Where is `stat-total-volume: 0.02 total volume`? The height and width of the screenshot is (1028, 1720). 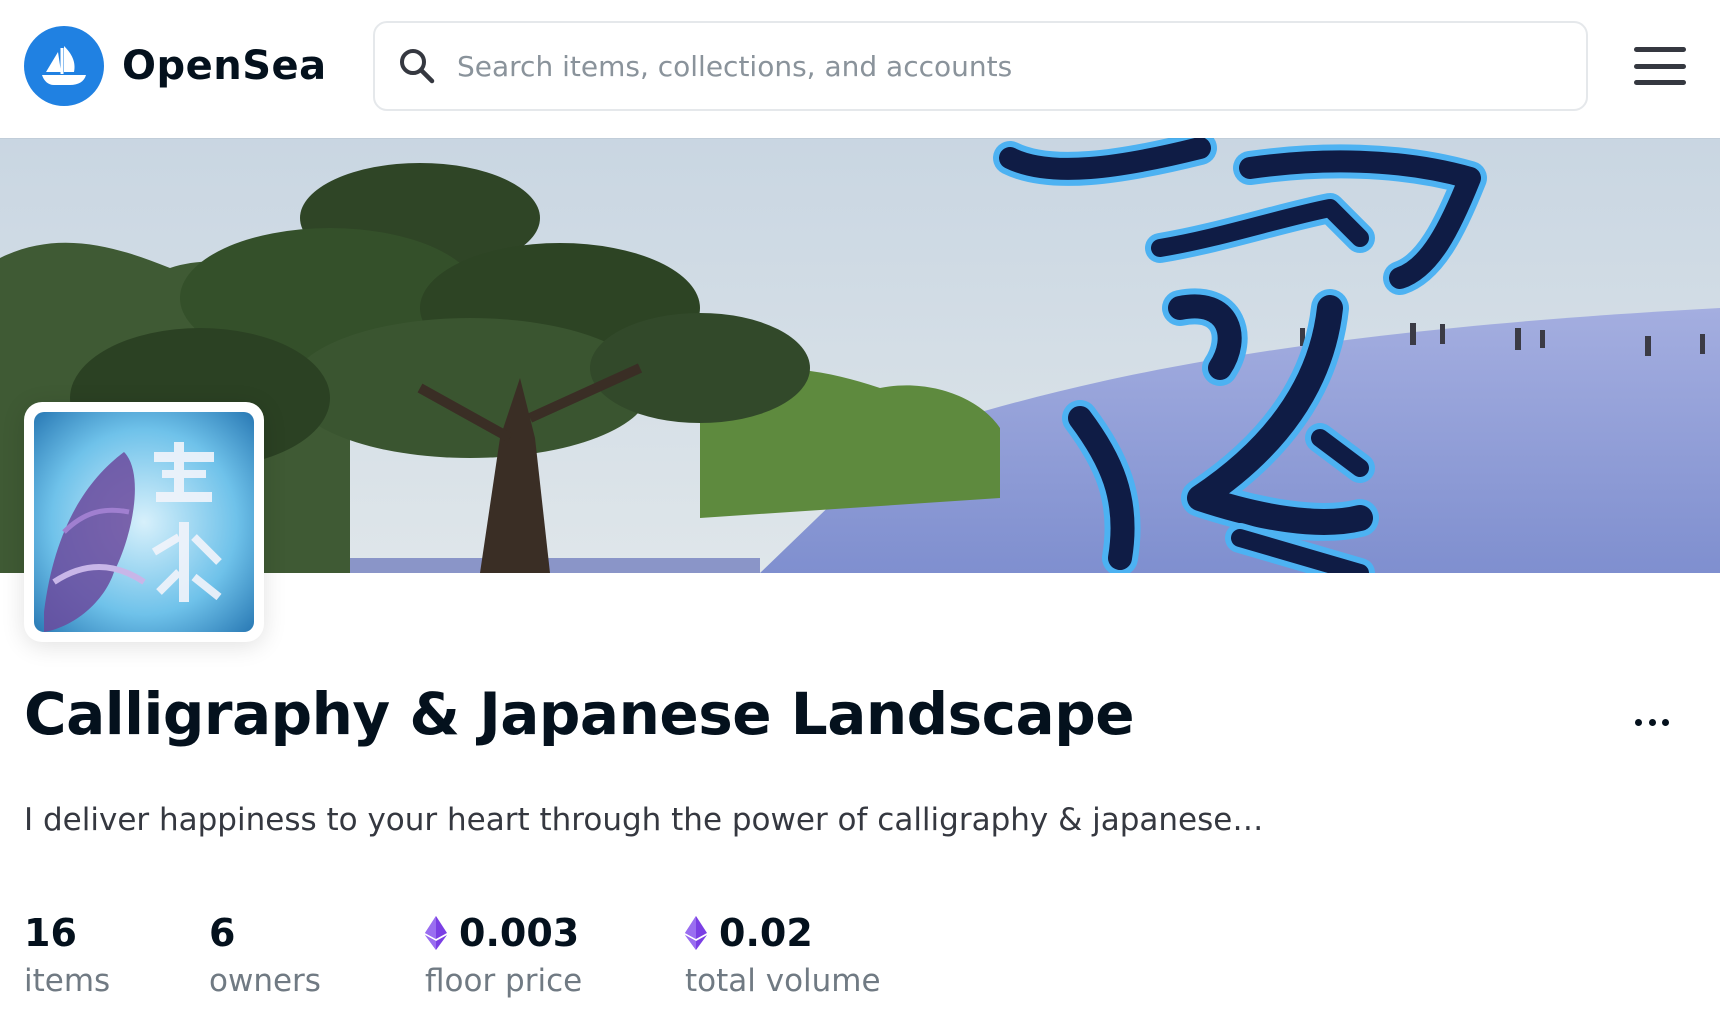
stat-total-volume: 0.02 total volume is located at coordinates (783, 952).